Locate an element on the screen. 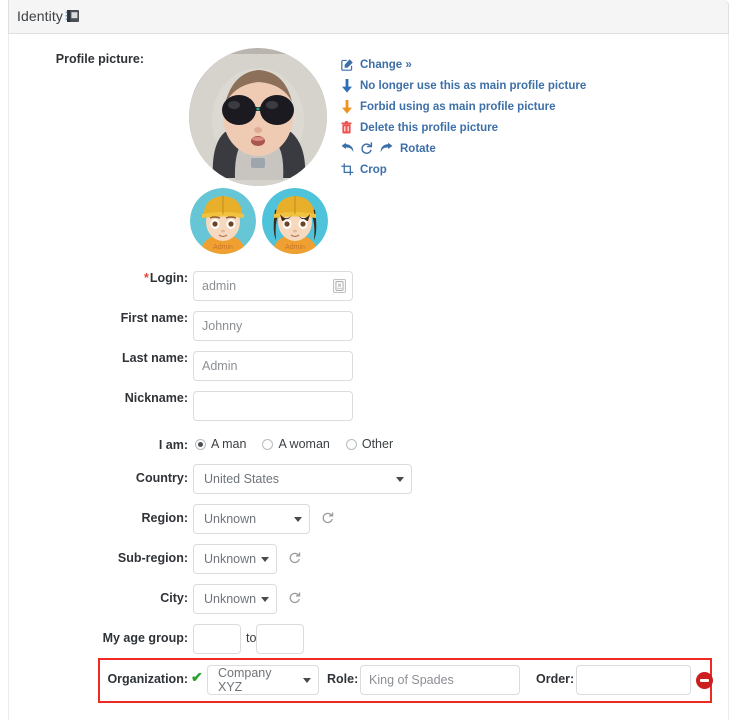 The image size is (737, 720). last-name-input is located at coordinates (273, 366).